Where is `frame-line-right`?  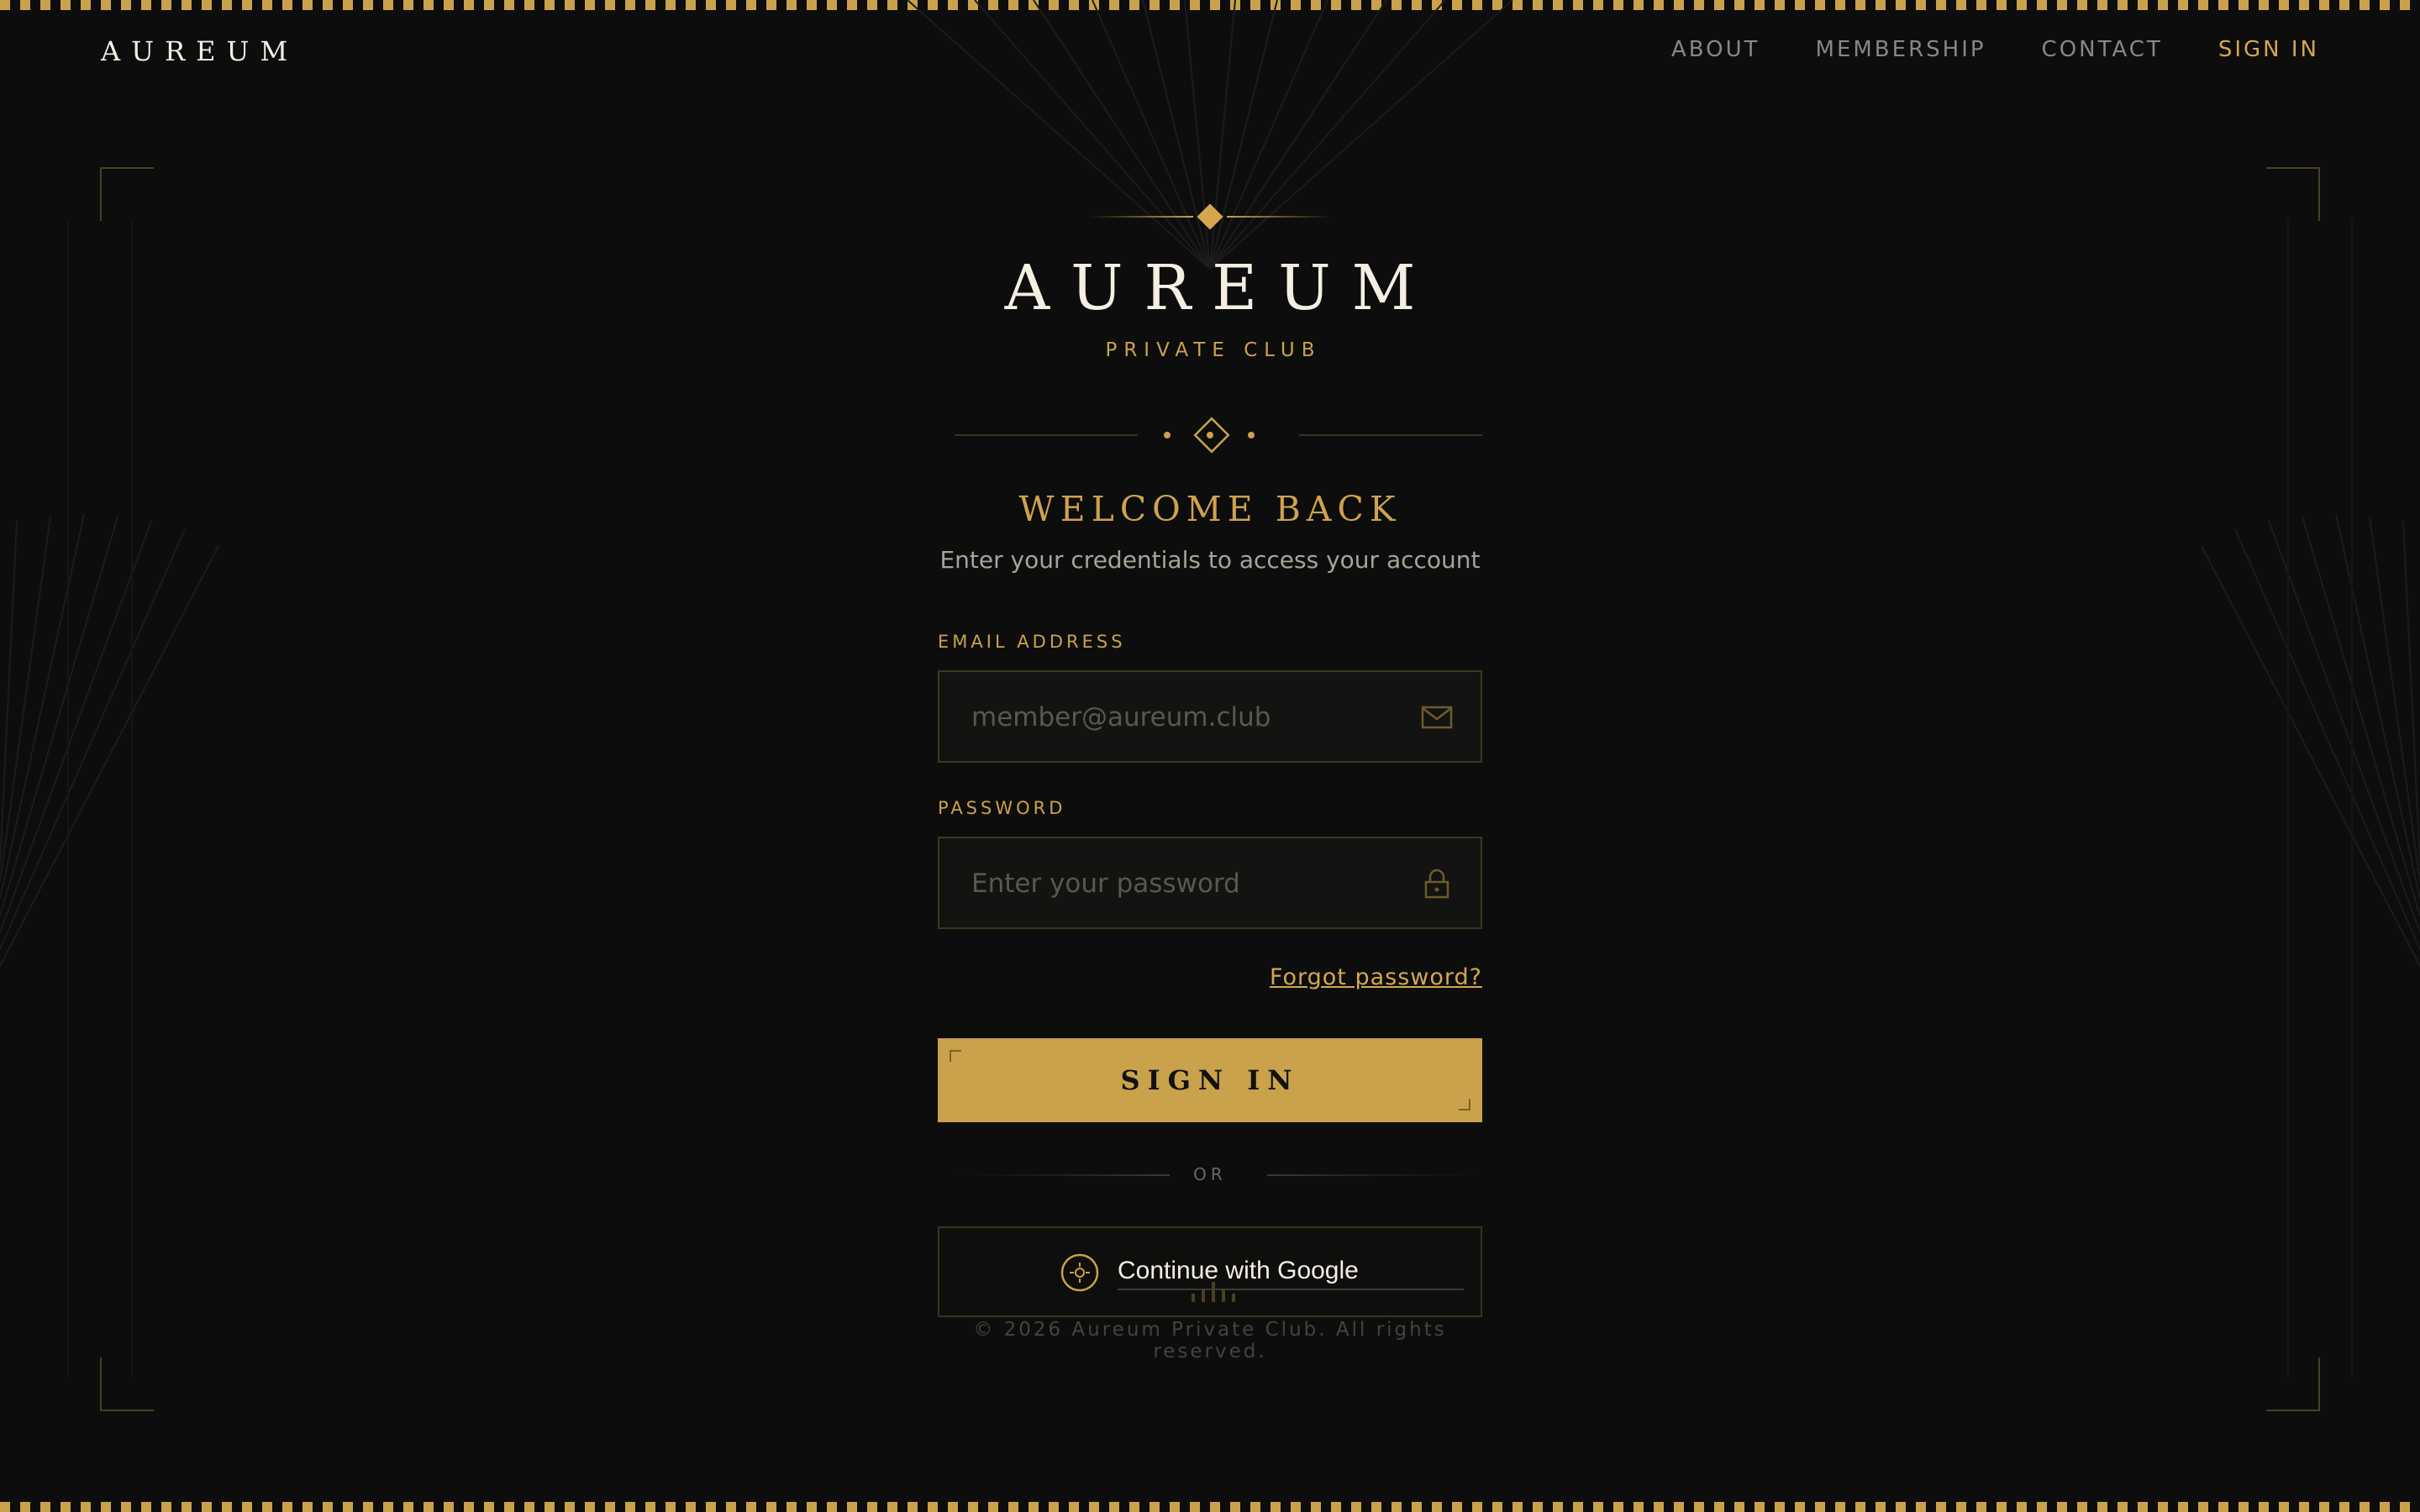 frame-line-right is located at coordinates (2352, 798).